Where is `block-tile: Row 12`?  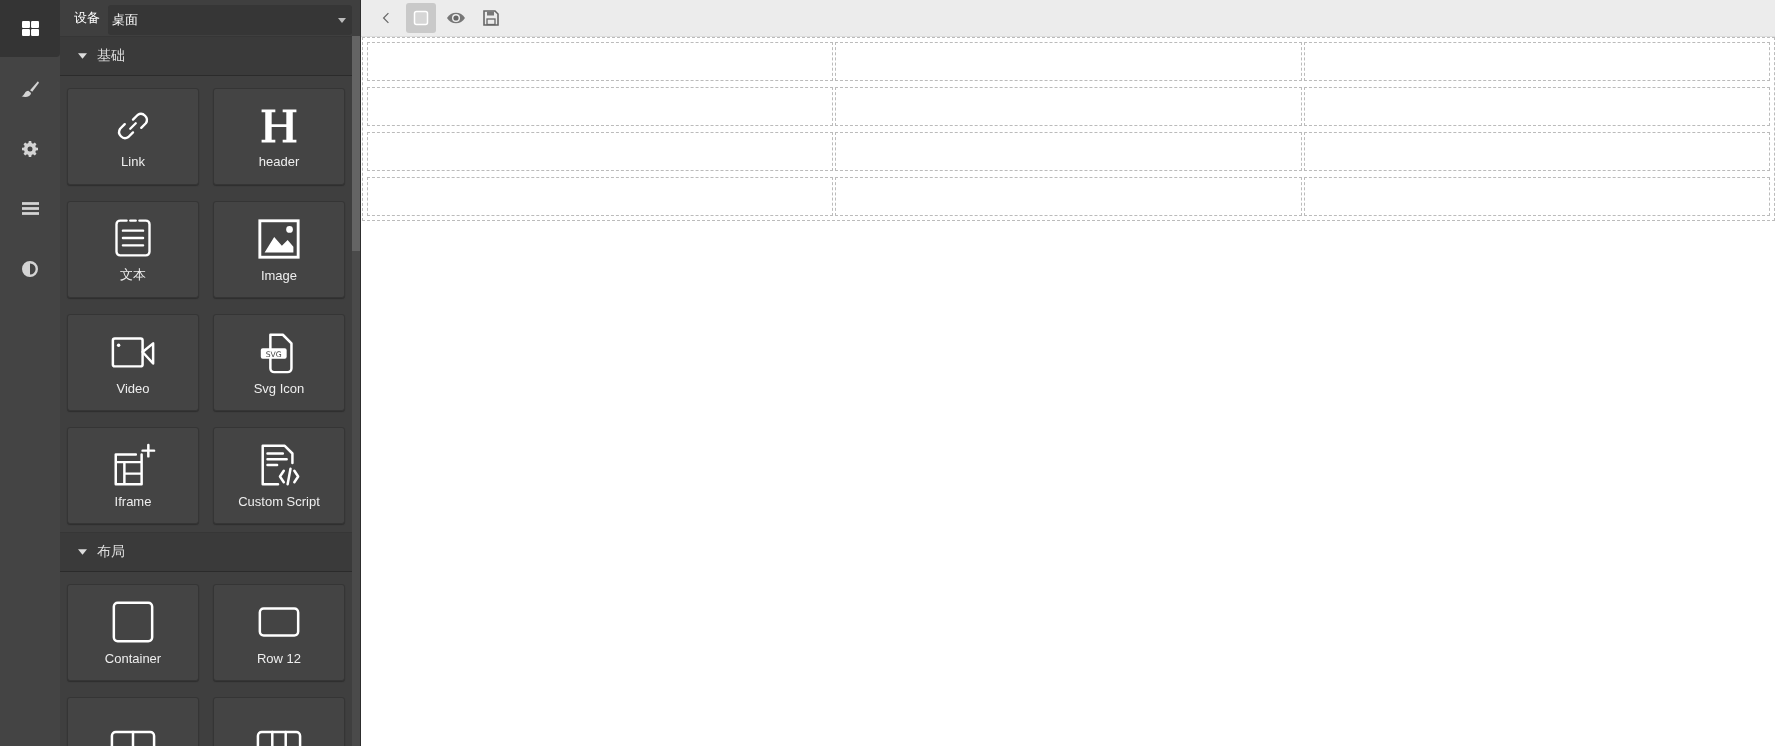 block-tile: Row 12 is located at coordinates (279, 632).